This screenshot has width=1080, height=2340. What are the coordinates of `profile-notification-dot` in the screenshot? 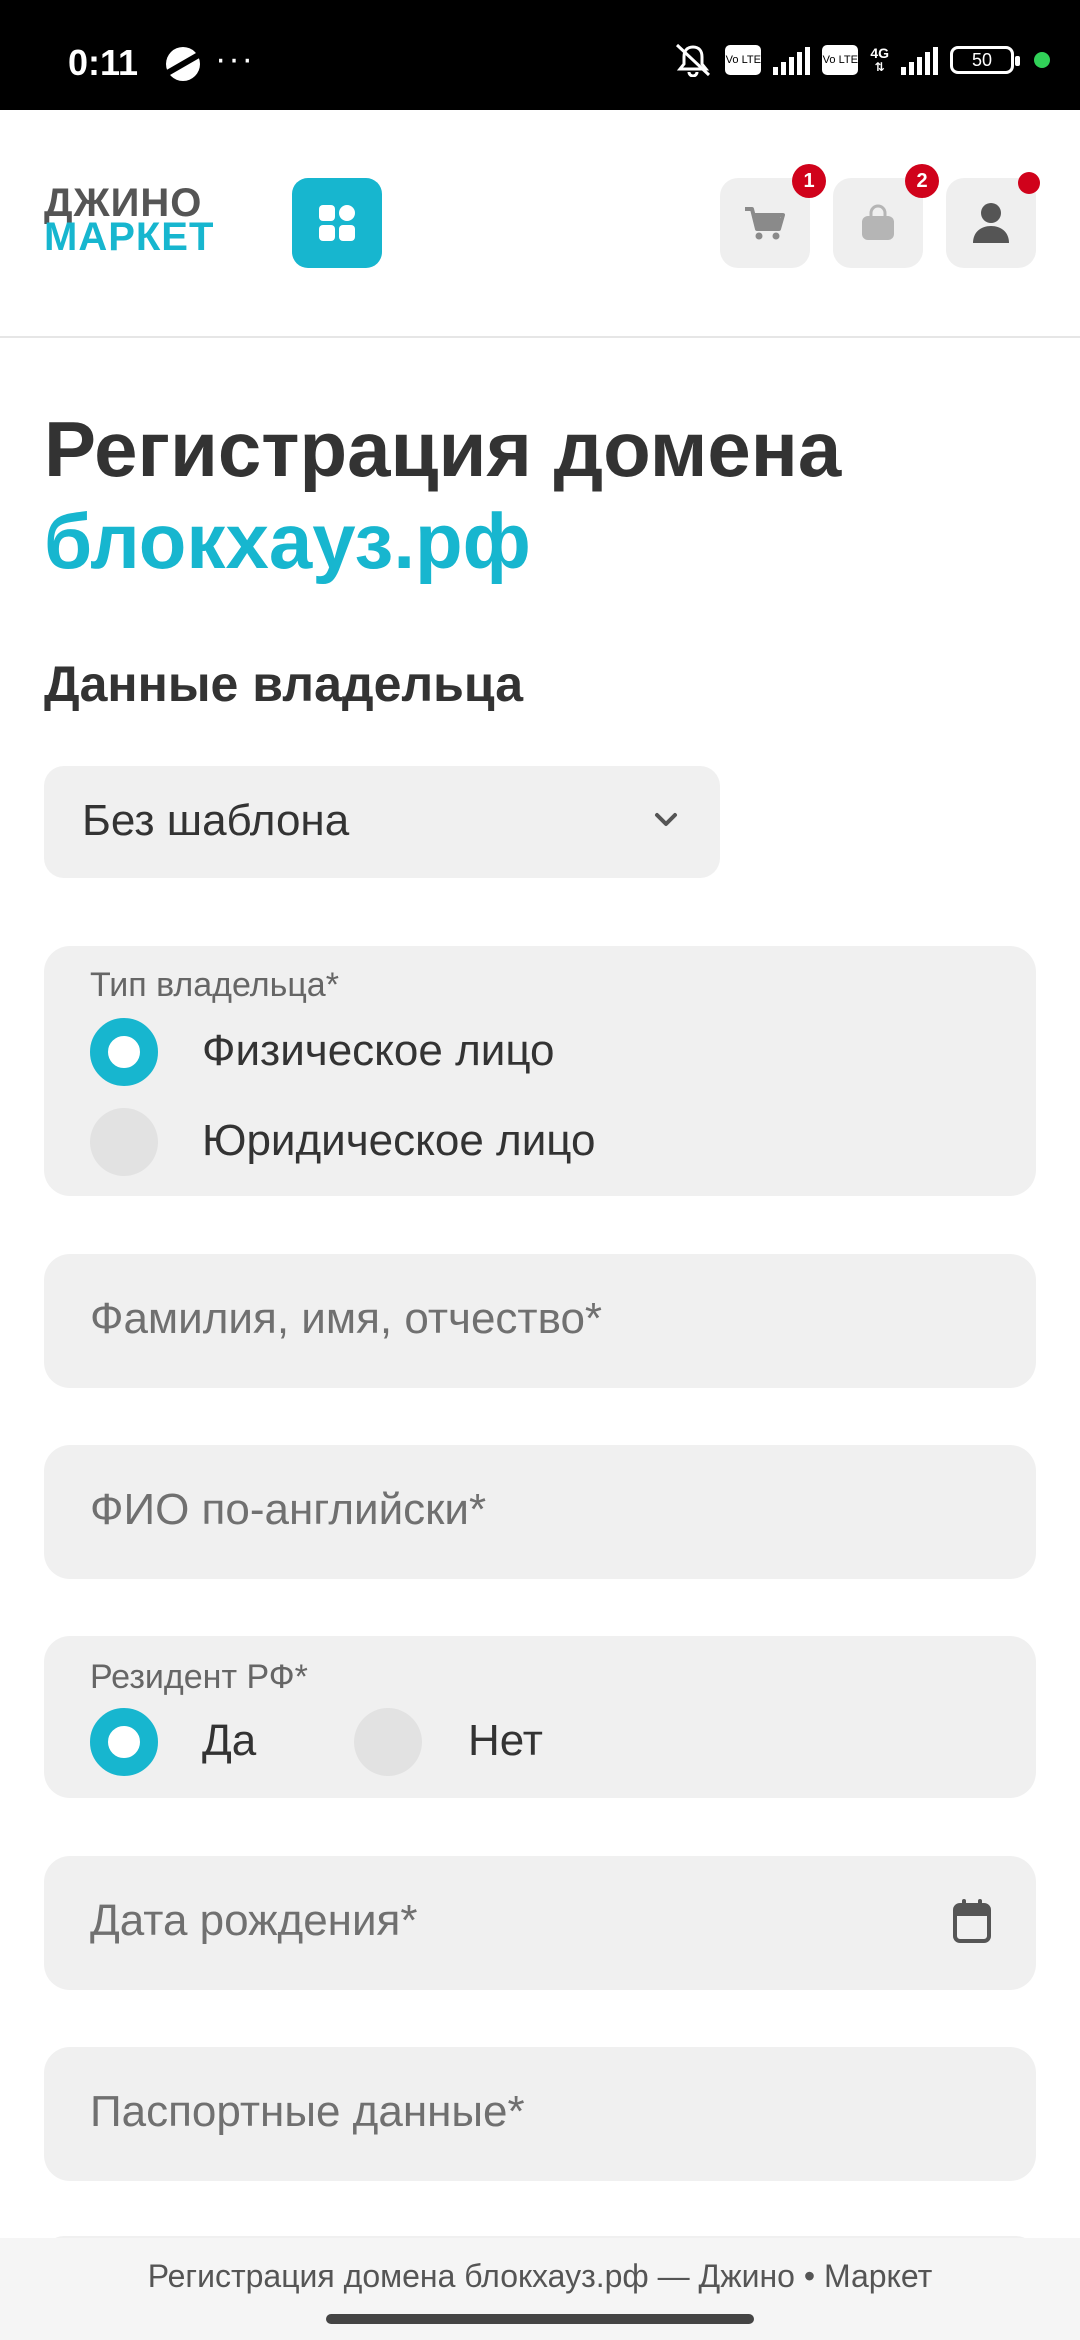 It's located at (1029, 183).